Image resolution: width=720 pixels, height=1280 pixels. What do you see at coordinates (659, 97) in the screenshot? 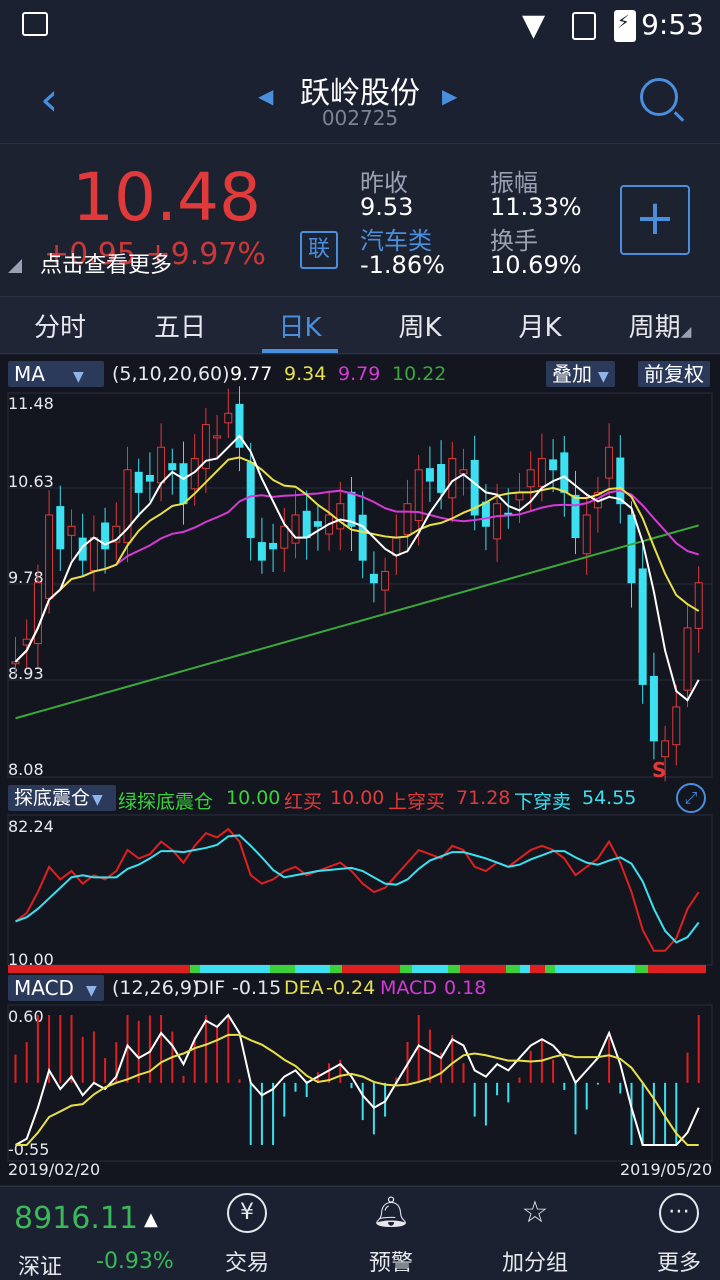
I see `search-icon` at bounding box center [659, 97].